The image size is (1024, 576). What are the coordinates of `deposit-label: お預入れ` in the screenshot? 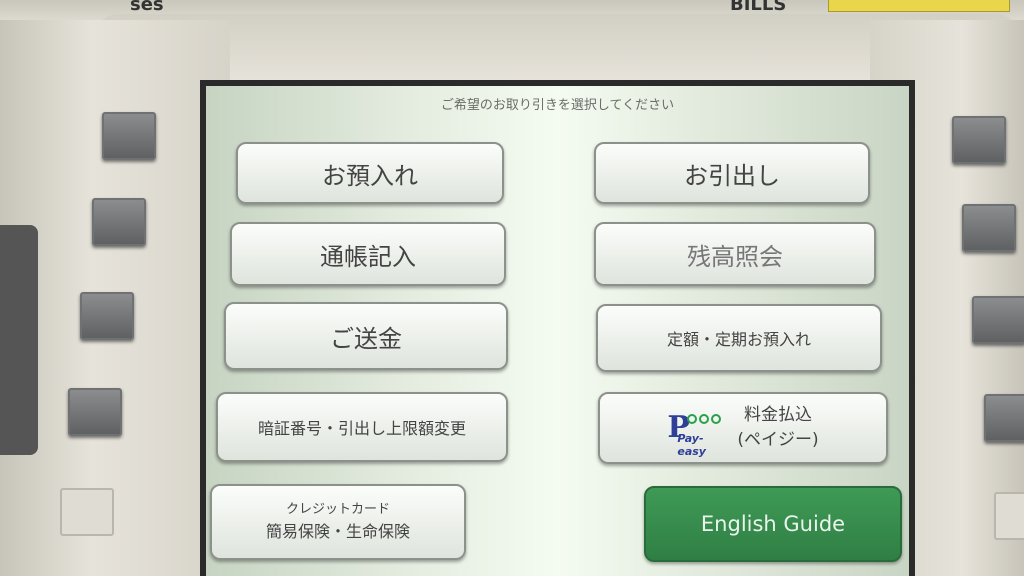 It's located at (370, 175).